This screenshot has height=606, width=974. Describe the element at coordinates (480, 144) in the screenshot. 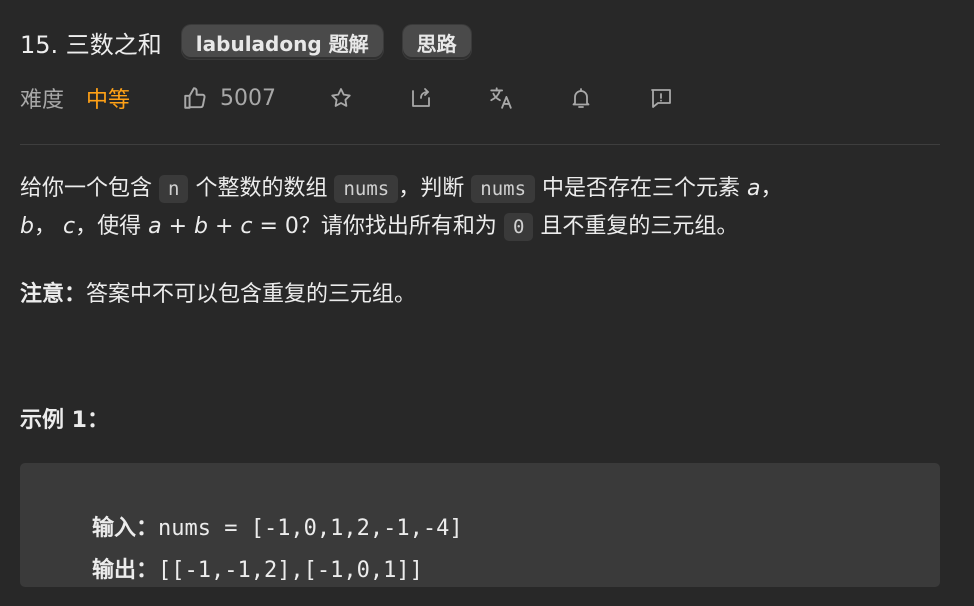

I see `divider` at that location.